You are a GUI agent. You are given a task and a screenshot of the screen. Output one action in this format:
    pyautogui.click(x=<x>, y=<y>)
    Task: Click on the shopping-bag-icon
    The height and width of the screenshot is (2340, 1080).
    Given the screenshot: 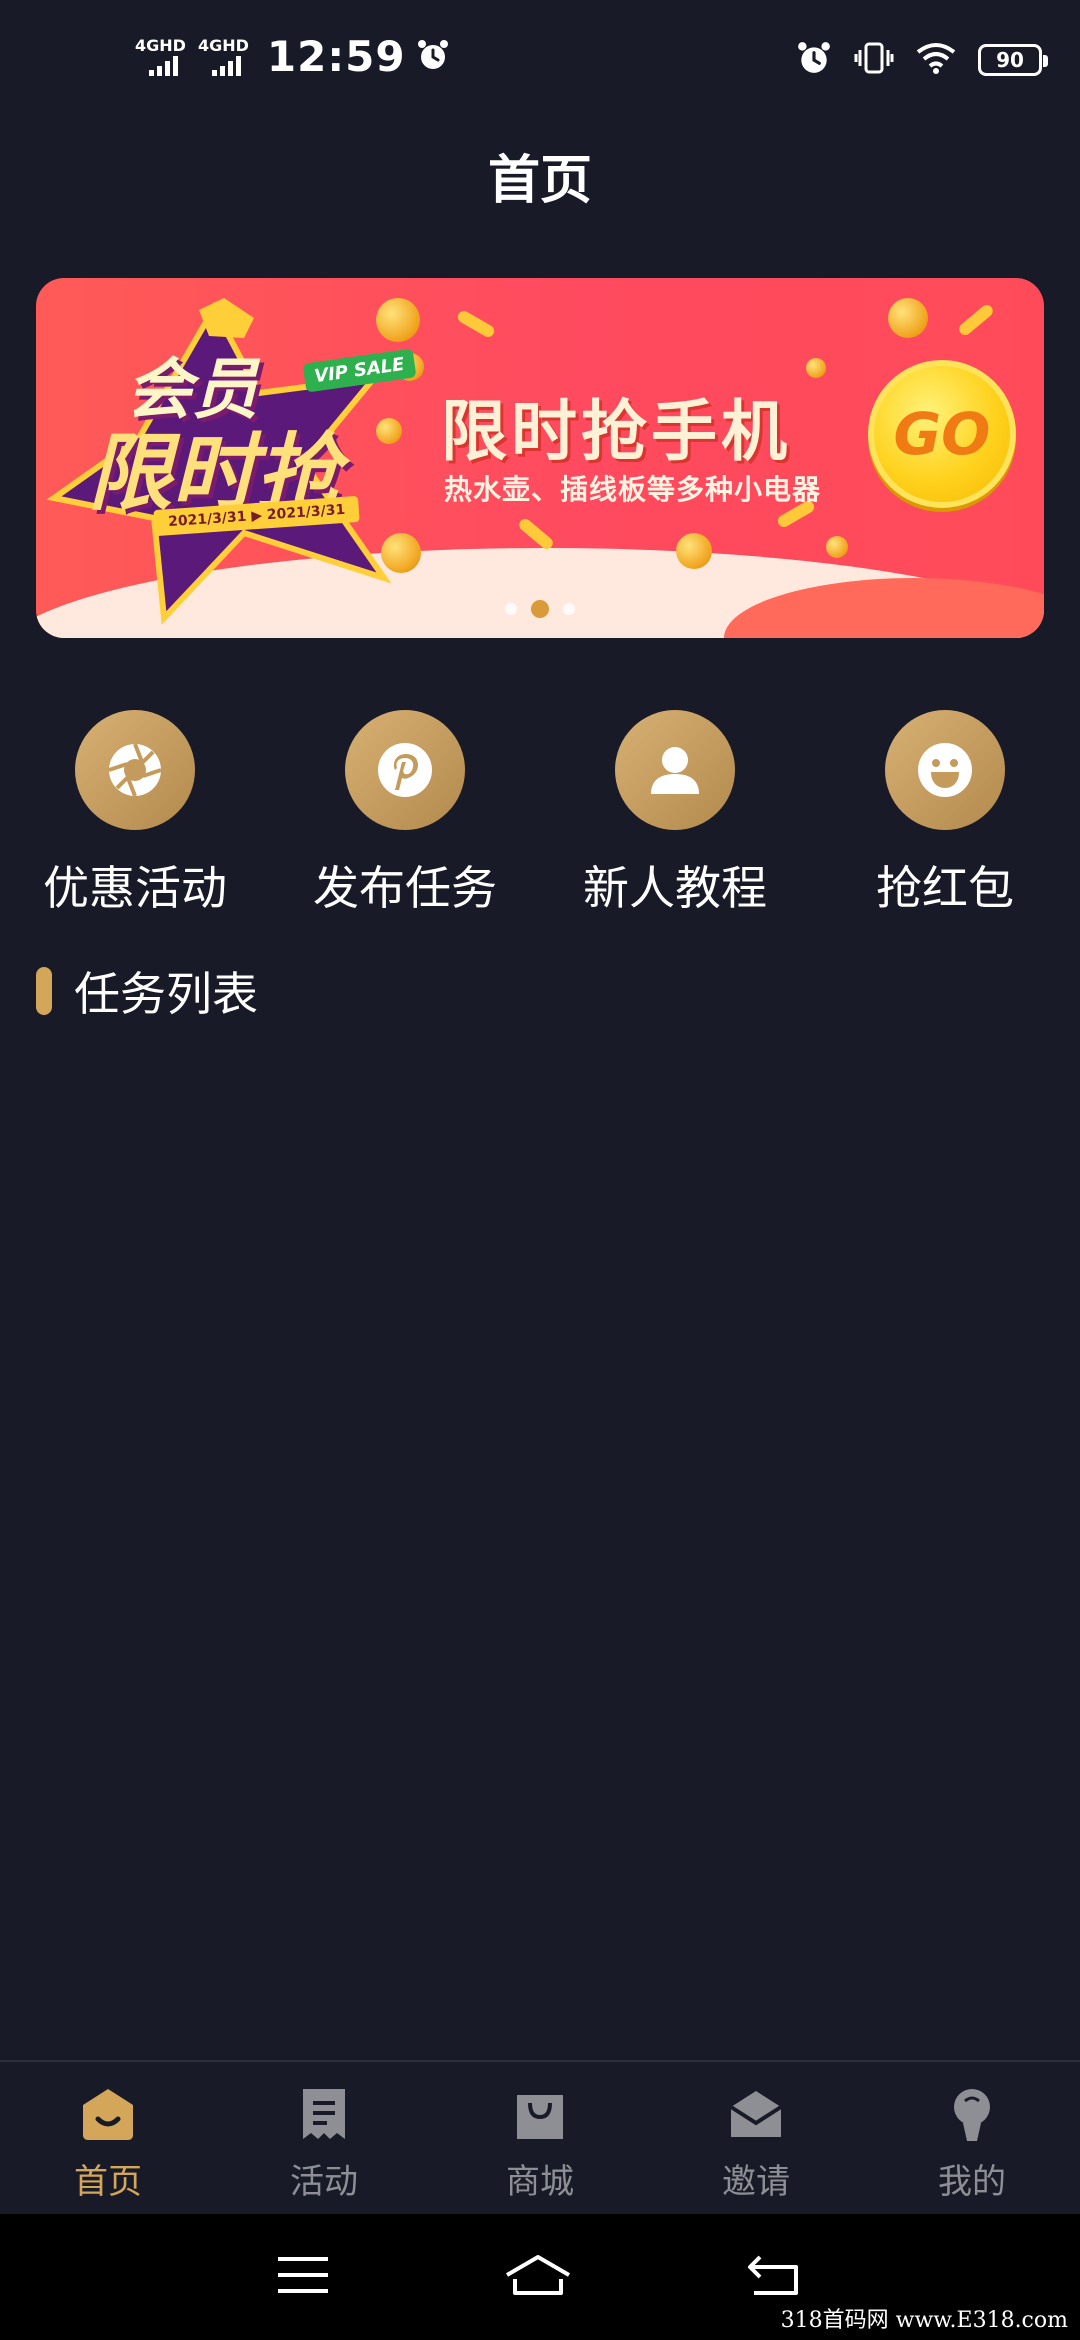 What is the action you would take?
    pyautogui.click(x=540, y=2114)
    